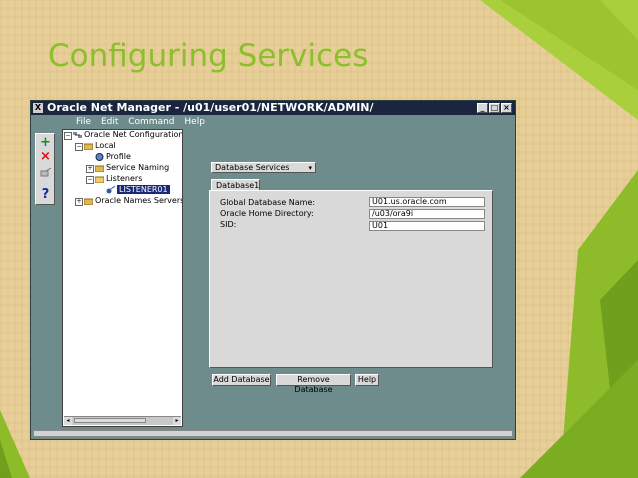 The image size is (638, 478). I want to click on scroll-left-icon: ◂, so click(68, 421).